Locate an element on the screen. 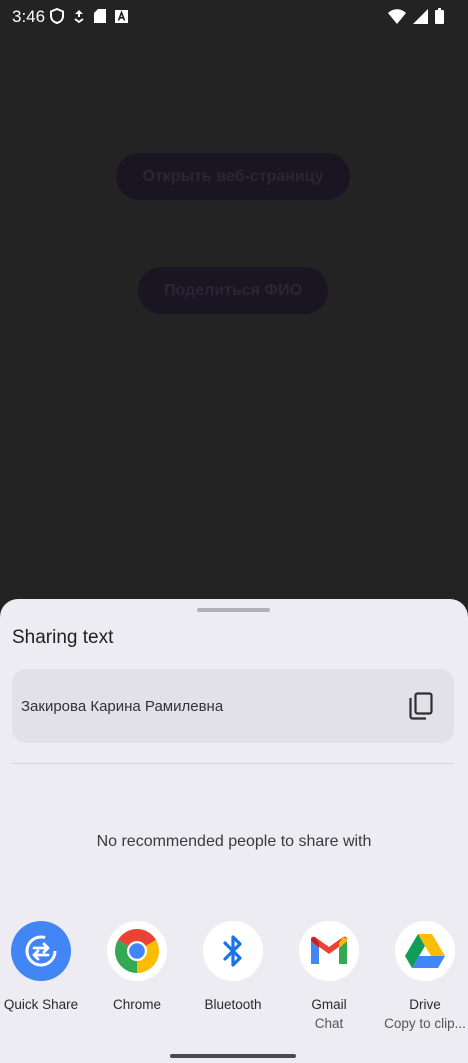  copy-icon is located at coordinates (421, 706).